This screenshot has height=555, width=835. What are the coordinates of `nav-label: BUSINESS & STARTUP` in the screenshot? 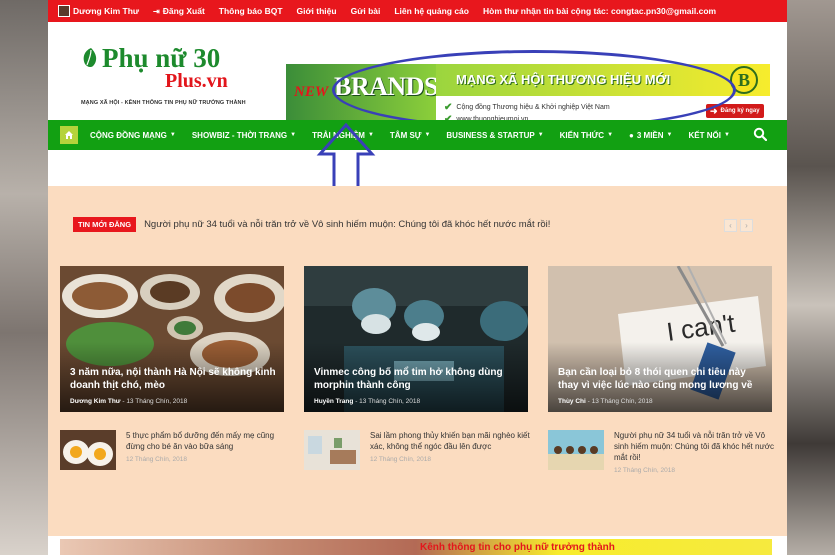 It's located at (490, 135).